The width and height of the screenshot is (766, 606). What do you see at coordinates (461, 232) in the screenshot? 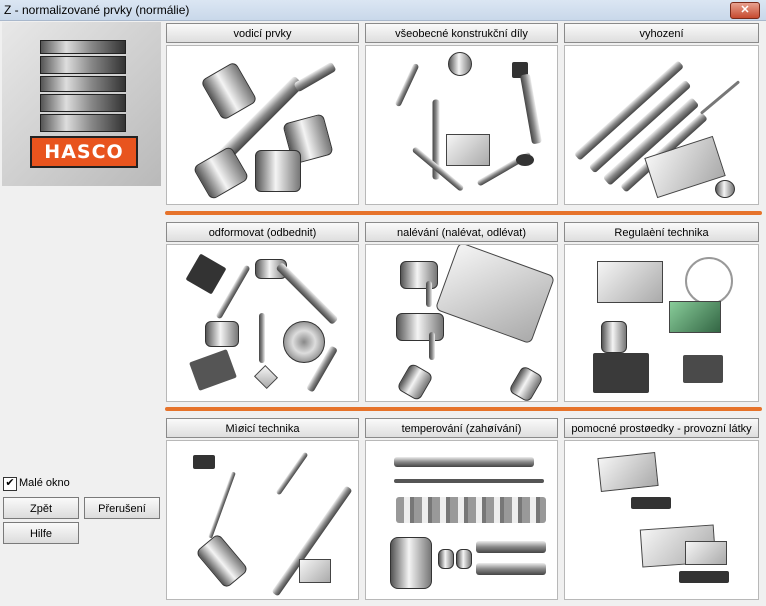
I see `category-button-pouring: nalévání (nalévat, odlévat)` at bounding box center [461, 232].